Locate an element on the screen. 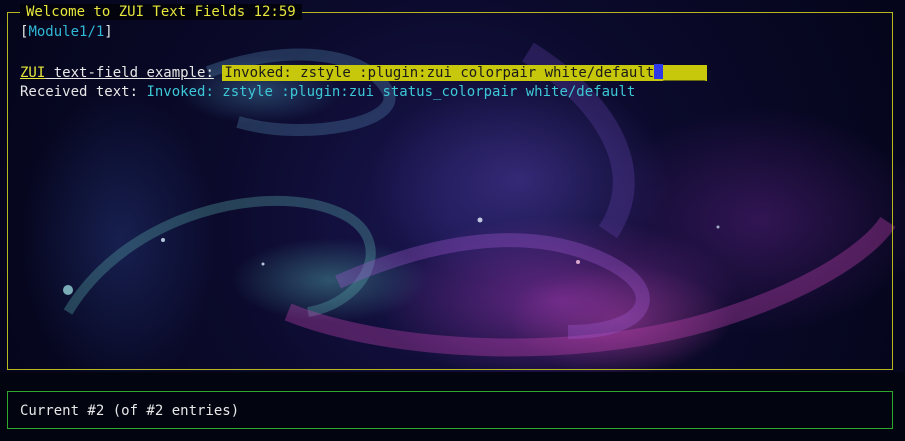 The width and height of the screenshot is (905, 441). text-field-label: ZUI text-field example: is located at coordinates (117, 73).